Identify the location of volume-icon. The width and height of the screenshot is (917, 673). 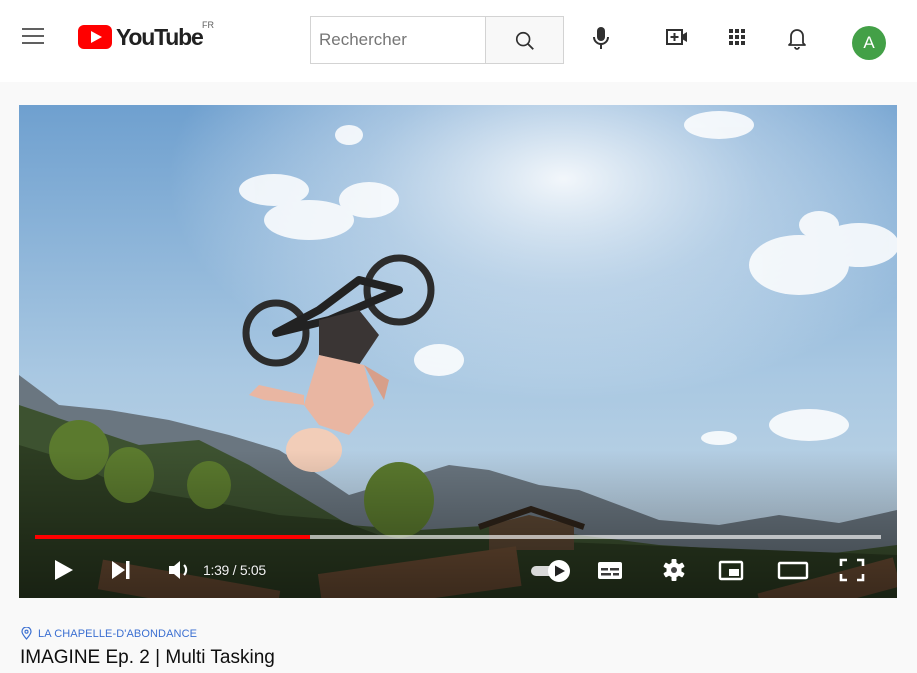
(180, 570).